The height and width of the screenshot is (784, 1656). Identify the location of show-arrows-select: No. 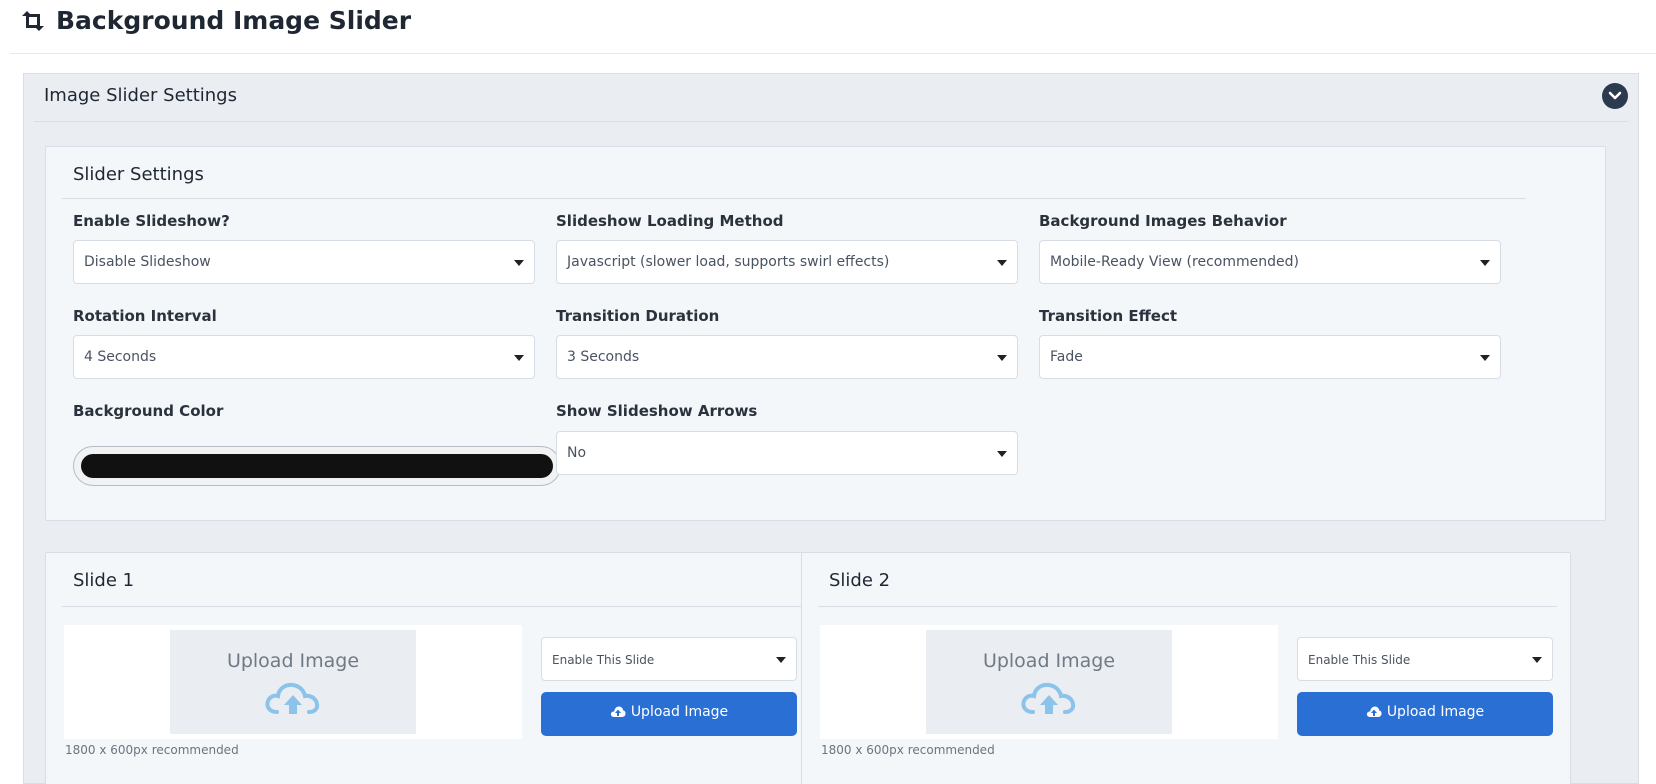
(787, 453).